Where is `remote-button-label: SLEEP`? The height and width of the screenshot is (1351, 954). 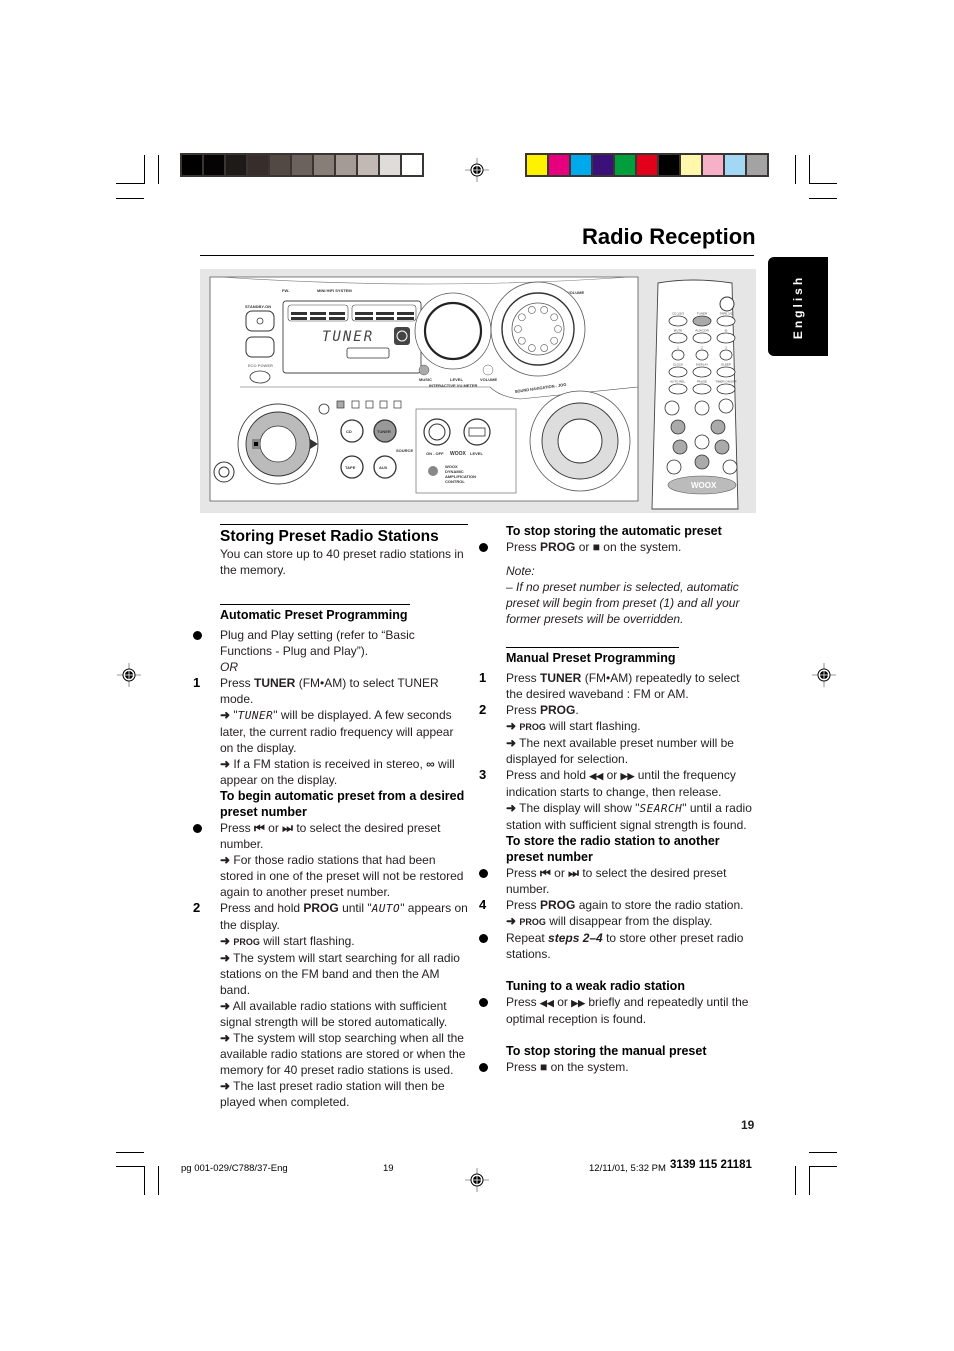
remote-button-label: SLEEP is located at coordinates (726, 365).